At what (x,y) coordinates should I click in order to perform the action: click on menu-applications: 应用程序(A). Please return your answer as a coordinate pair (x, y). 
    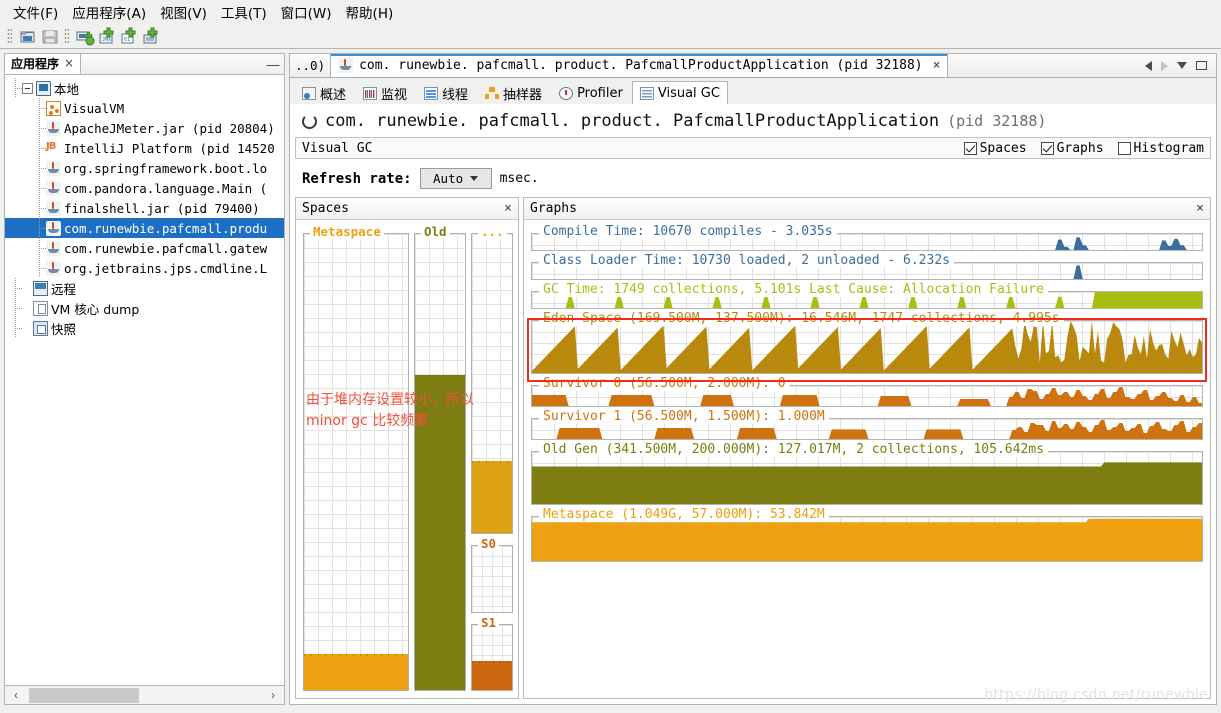
    Looking at the image, I should click on (109, 12).